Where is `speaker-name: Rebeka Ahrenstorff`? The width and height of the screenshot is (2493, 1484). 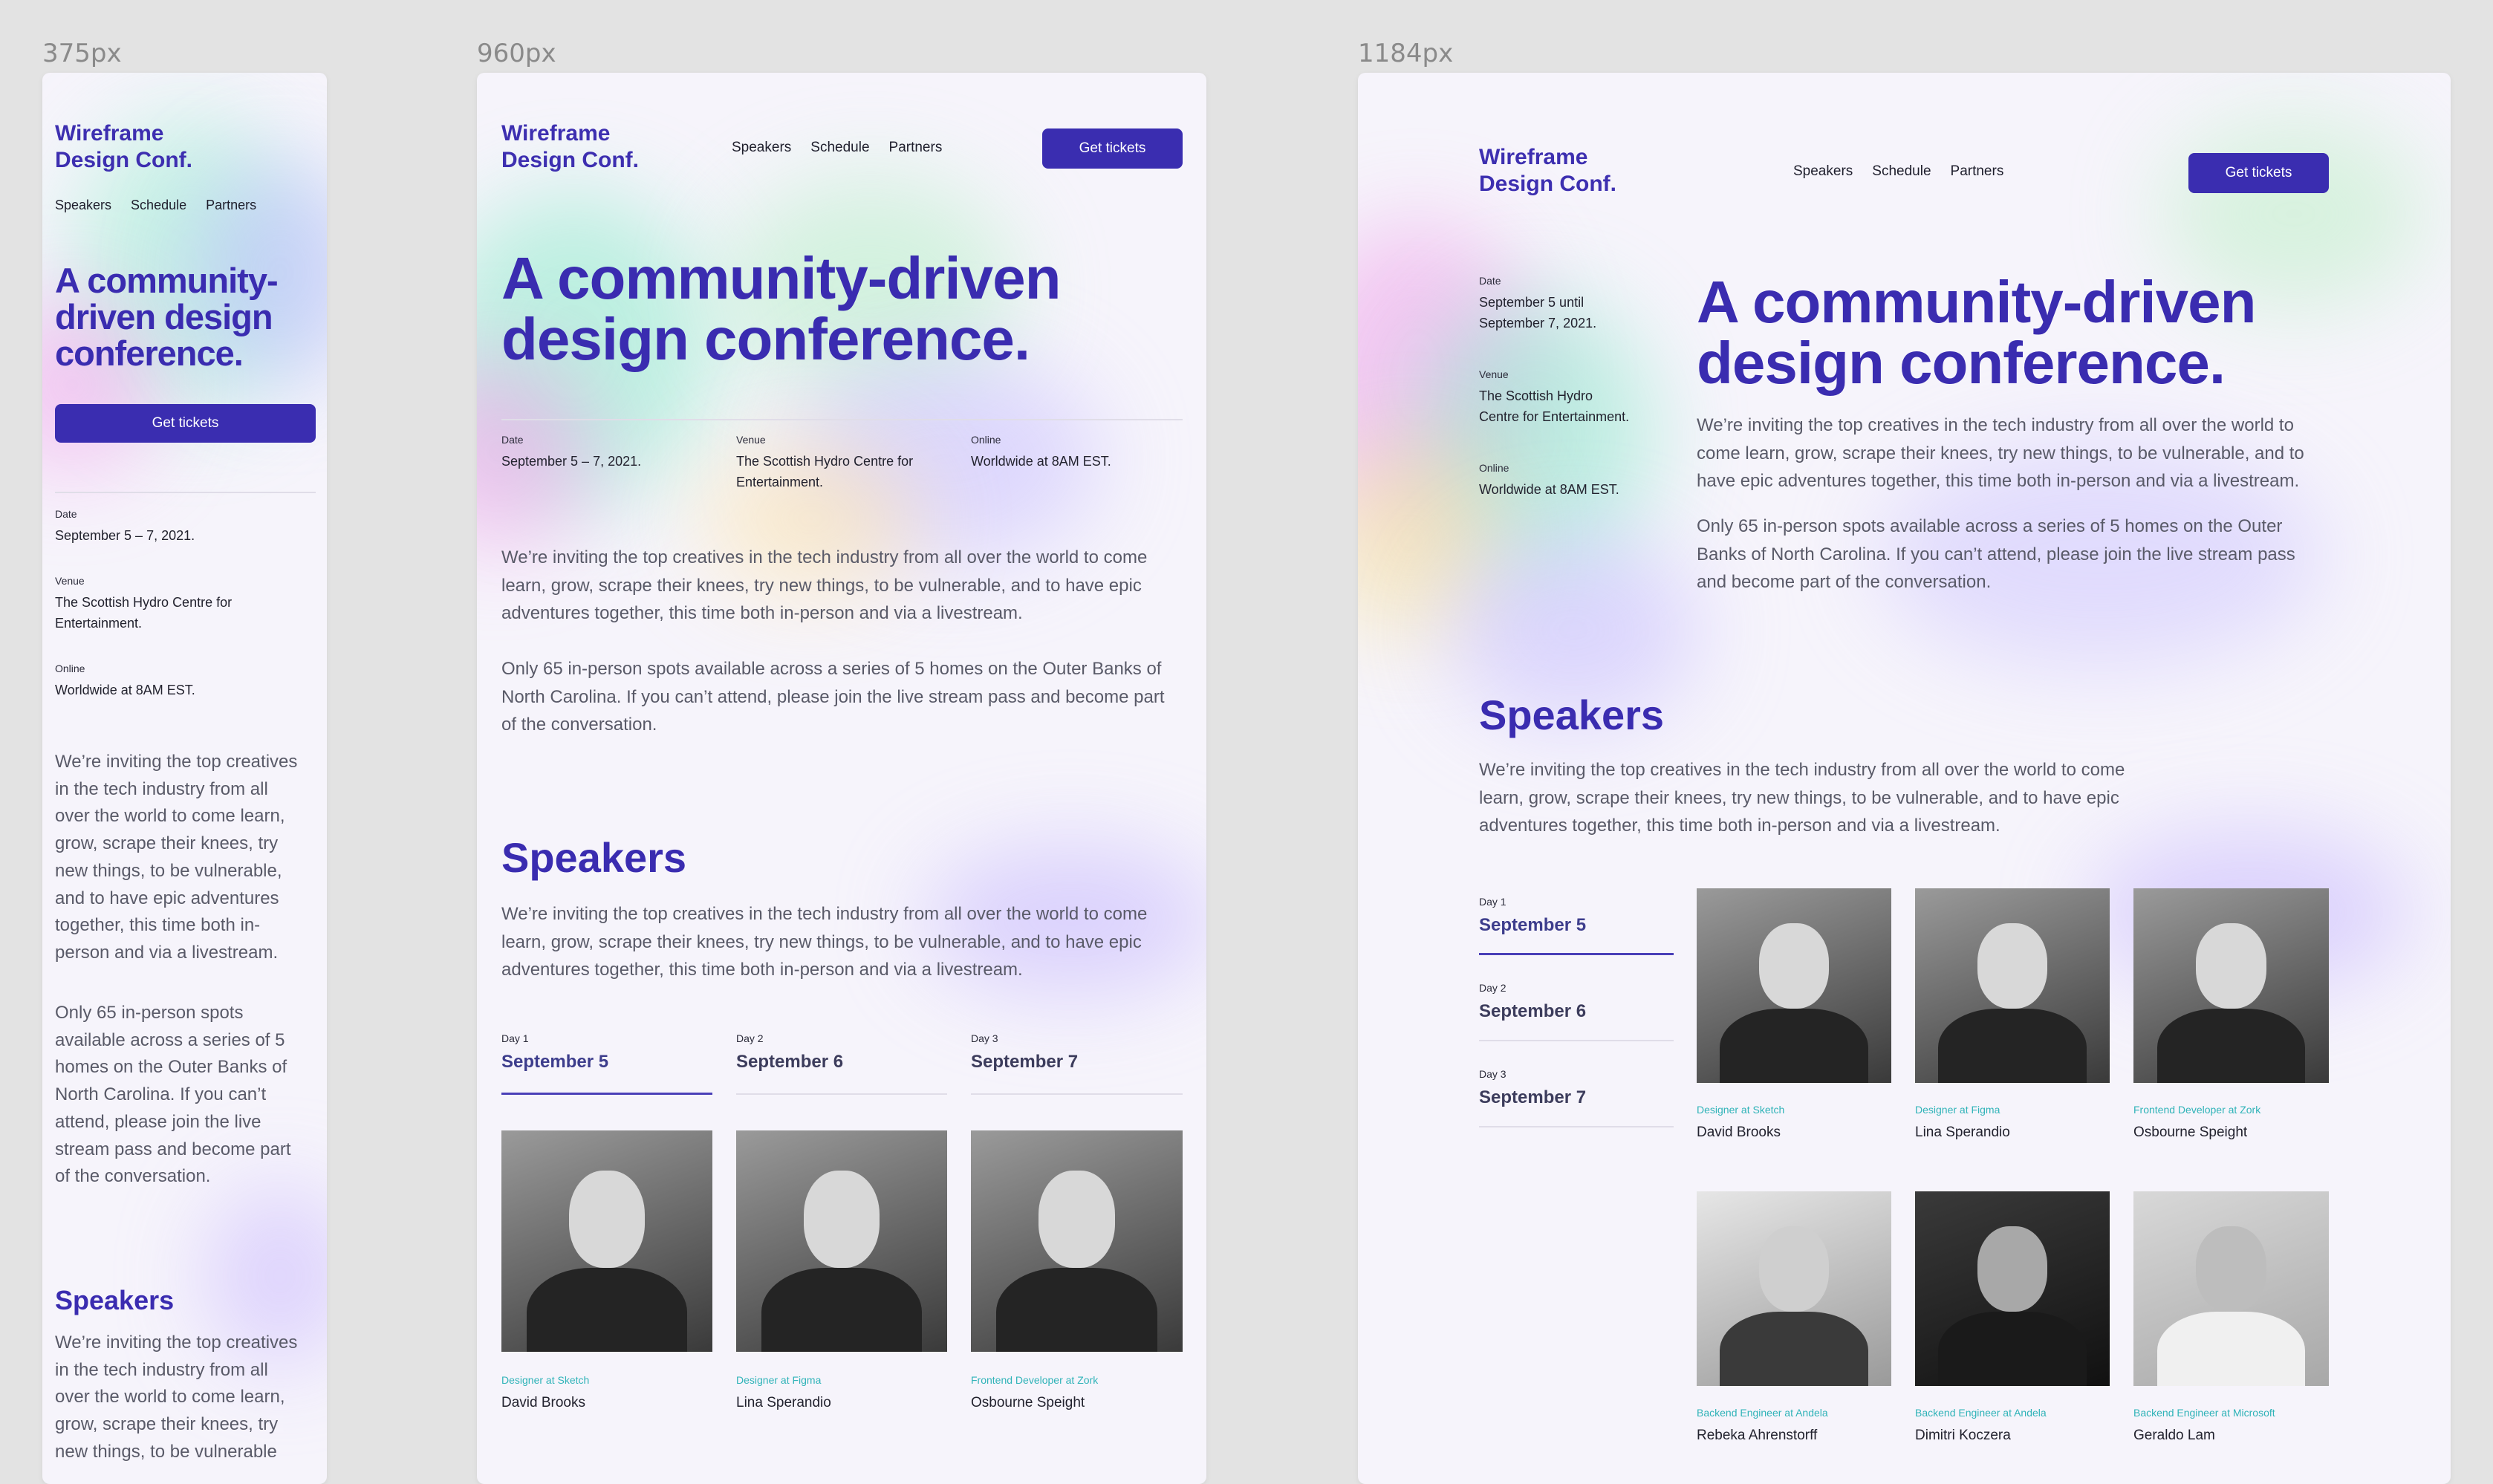 speaker-name: Rebeka Ahrenstorff is located at coordinates (1757, 1436).